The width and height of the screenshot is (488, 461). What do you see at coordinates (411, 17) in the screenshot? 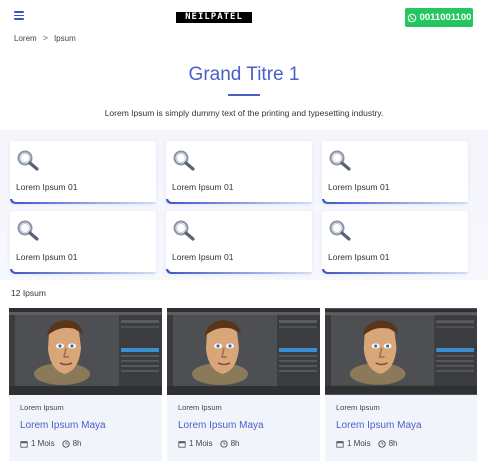
I see `whatsapp-icon` at bounding box center [411, 17].